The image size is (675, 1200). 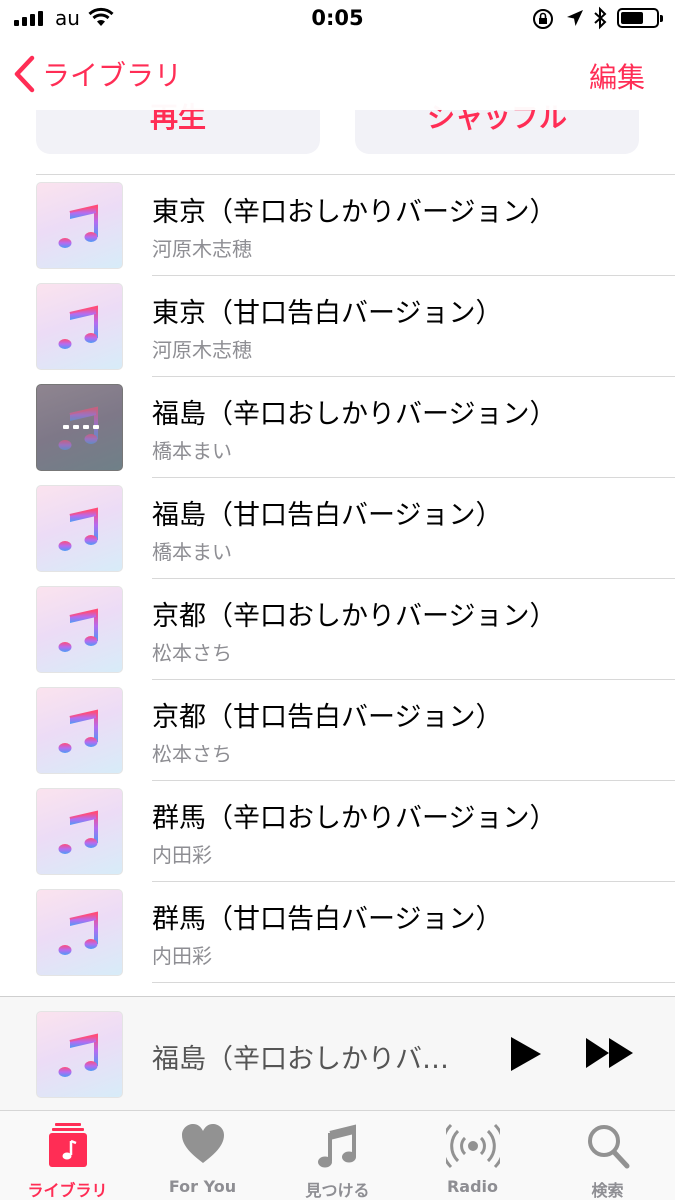 What do you see at coordinates (607, 1190) in the screenshot?
I see `tab-label: 検索` at bounding box center [607, 1190].